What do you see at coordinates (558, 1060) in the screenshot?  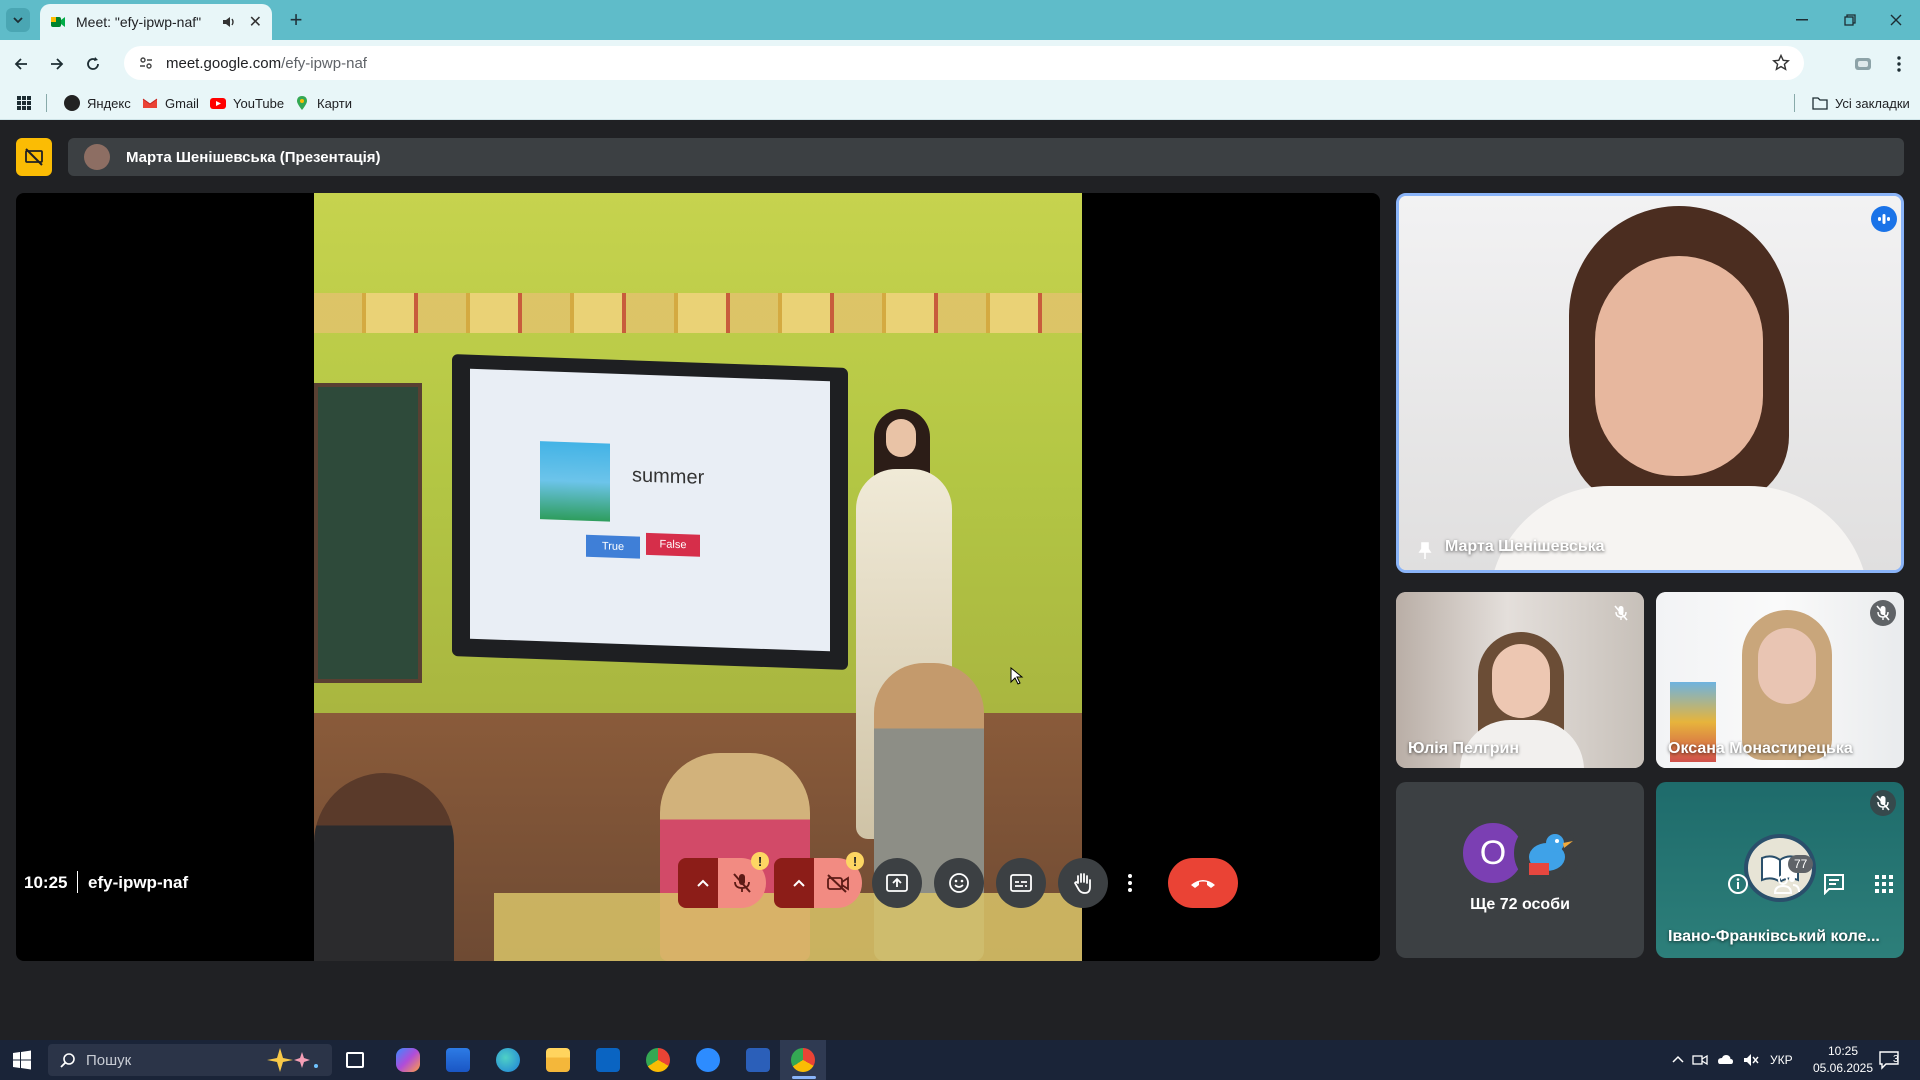 I see `file-explorer-icon` at bounding box center [558, 1060].